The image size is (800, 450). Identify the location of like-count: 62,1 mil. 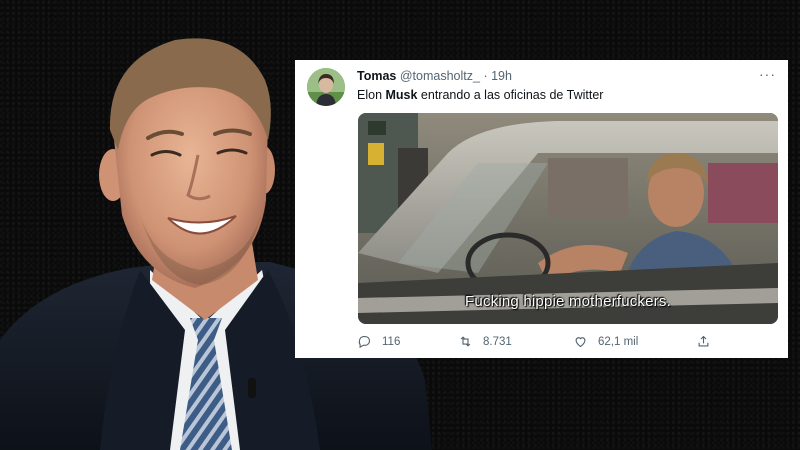
(618, 341).